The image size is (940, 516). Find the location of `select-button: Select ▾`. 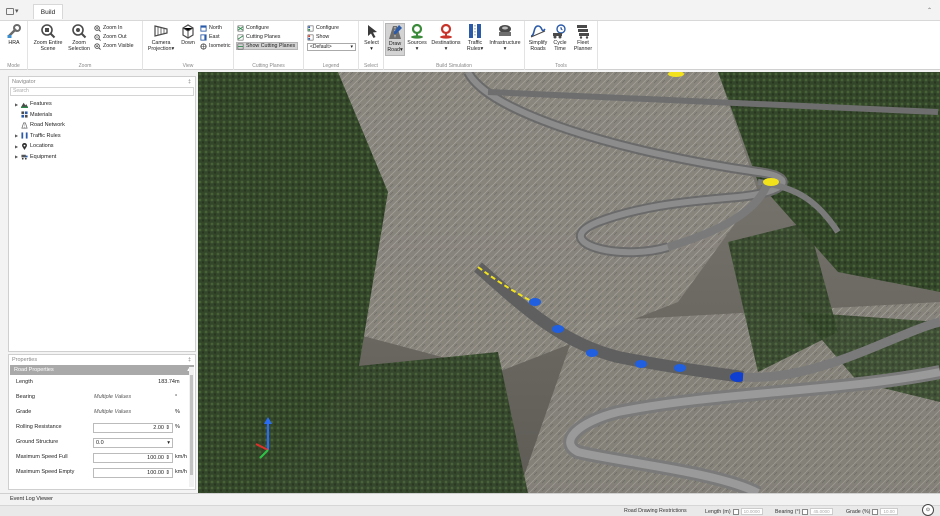

select-button: Select ▾ is located at coordinates (371, 37).